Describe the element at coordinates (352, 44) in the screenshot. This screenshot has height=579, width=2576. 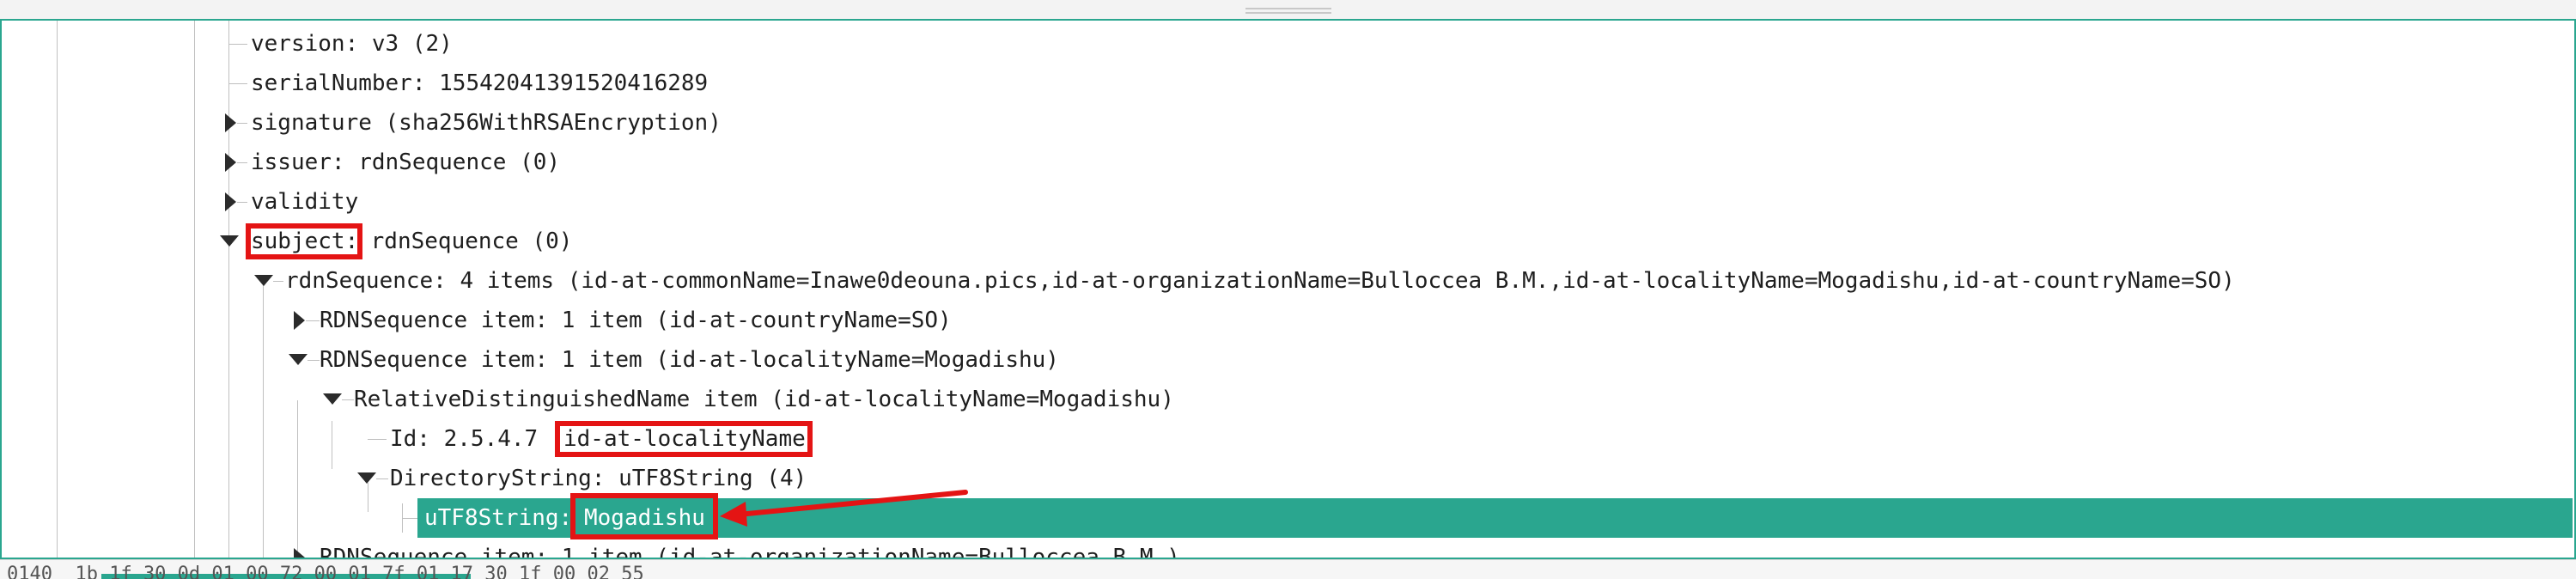
I see `tree-row-label: version: v3 (2)` at that location.